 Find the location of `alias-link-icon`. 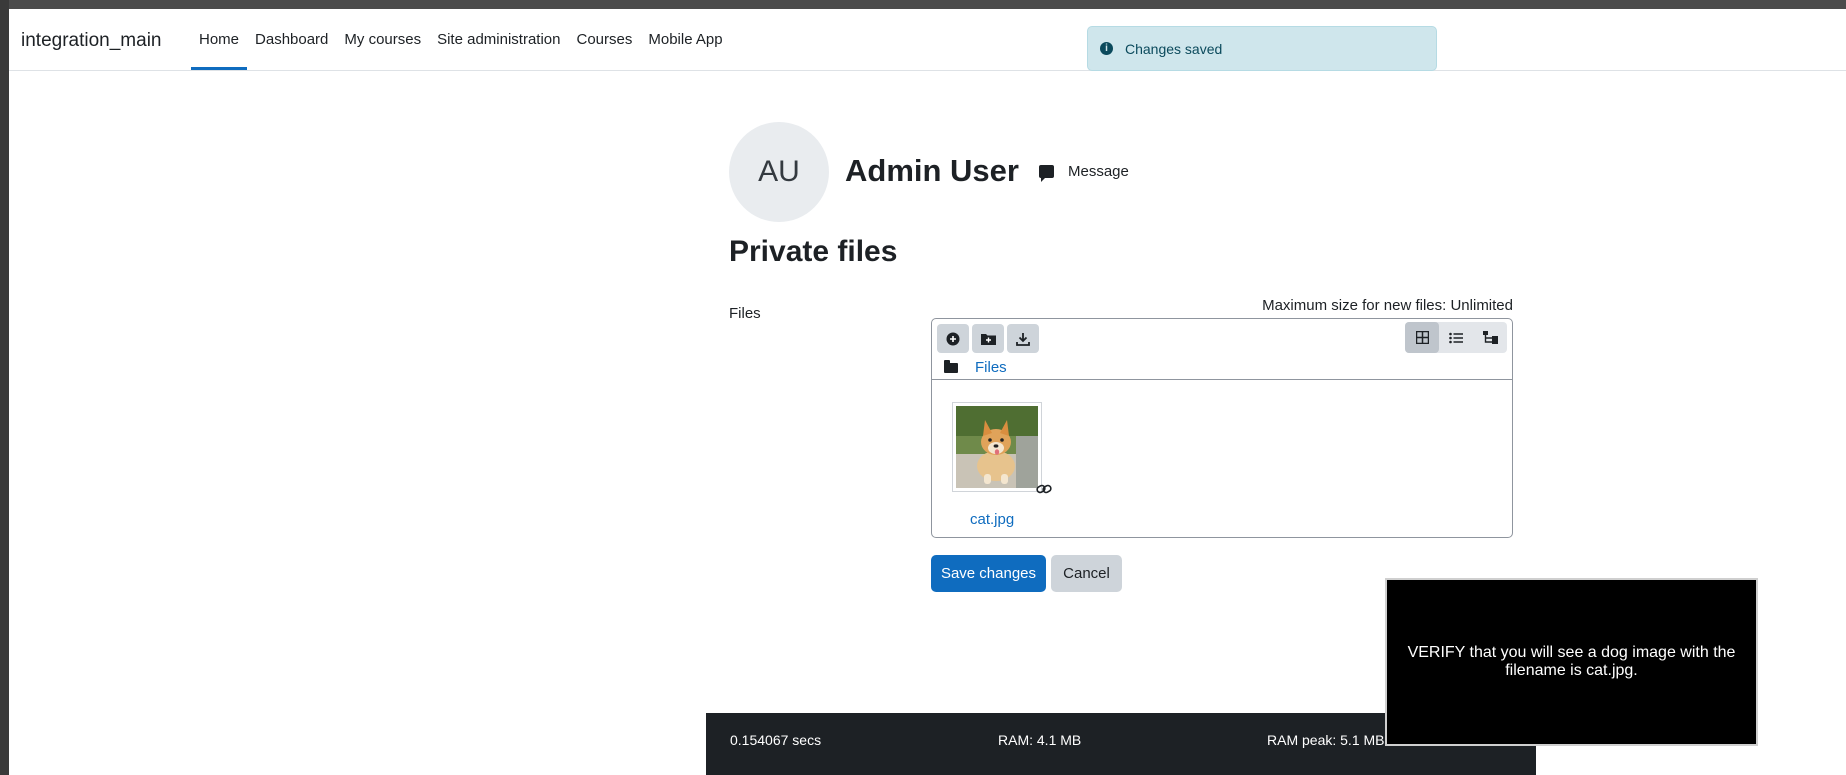

alias-link-icon is located at coordinates (1044, 489).